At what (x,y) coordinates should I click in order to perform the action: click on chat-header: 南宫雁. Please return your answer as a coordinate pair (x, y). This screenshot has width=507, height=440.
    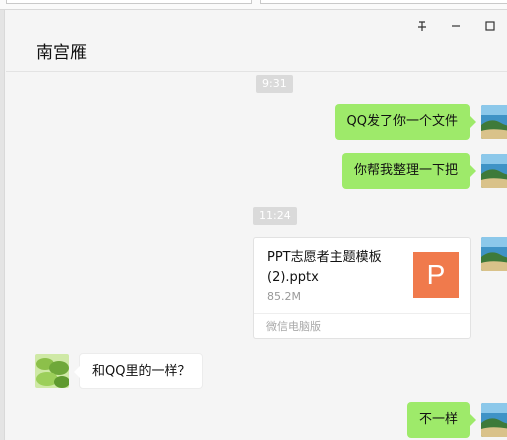
    Looking at the image, I should click on (256, 41).